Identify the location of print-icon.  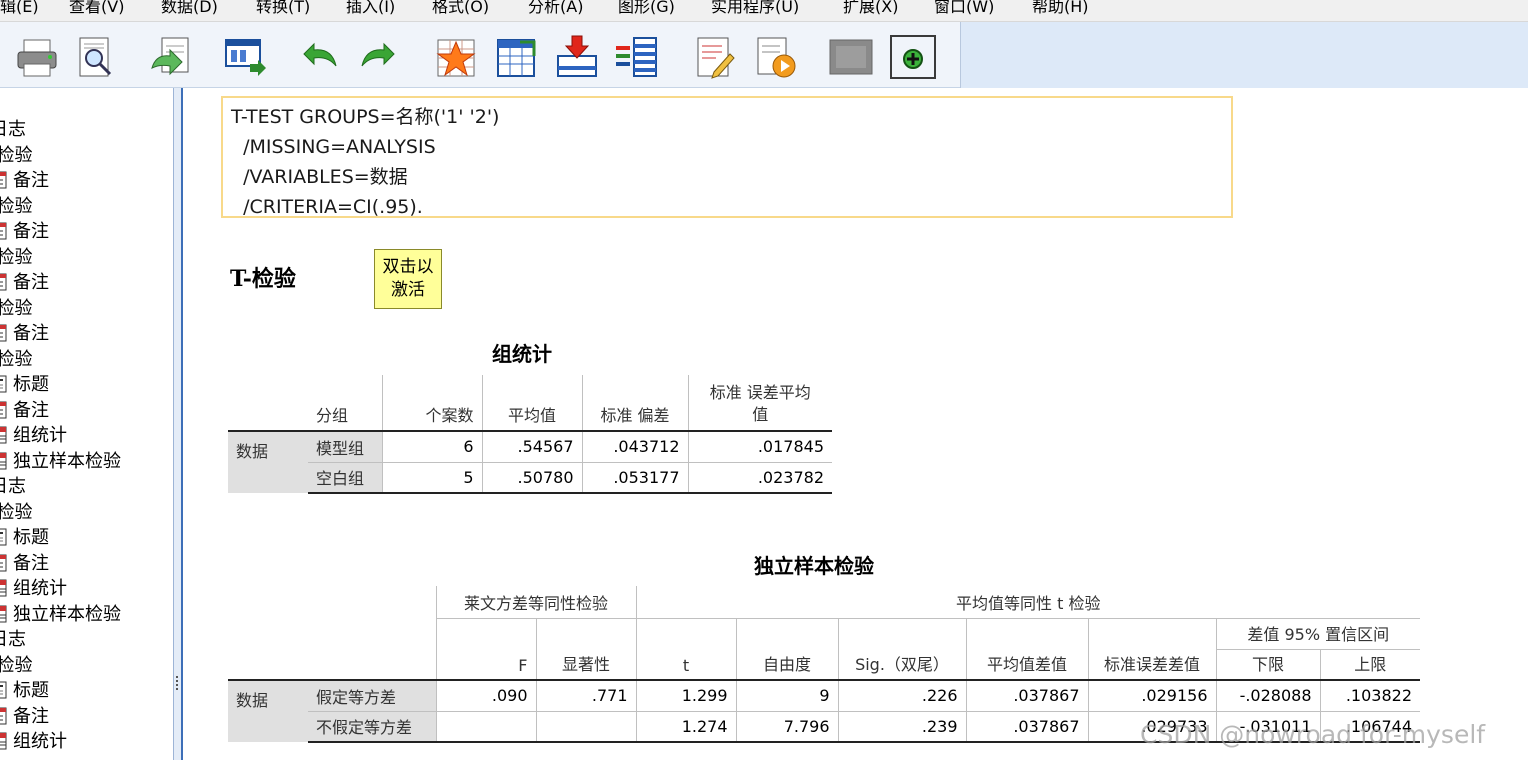
(37, 57).